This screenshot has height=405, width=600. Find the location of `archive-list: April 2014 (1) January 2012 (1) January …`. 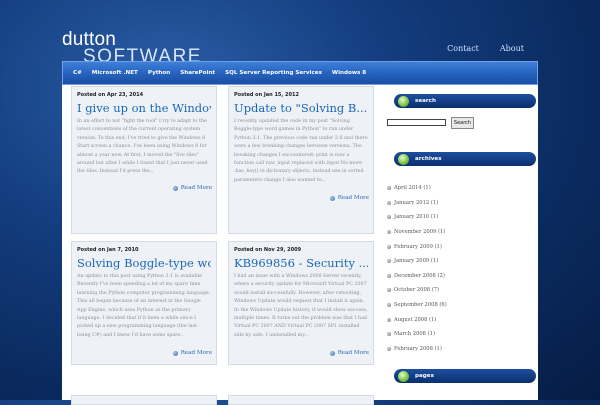

archive-list: April 2014 (1) January 2012 (1) January … is located at coordinates (462, 268).